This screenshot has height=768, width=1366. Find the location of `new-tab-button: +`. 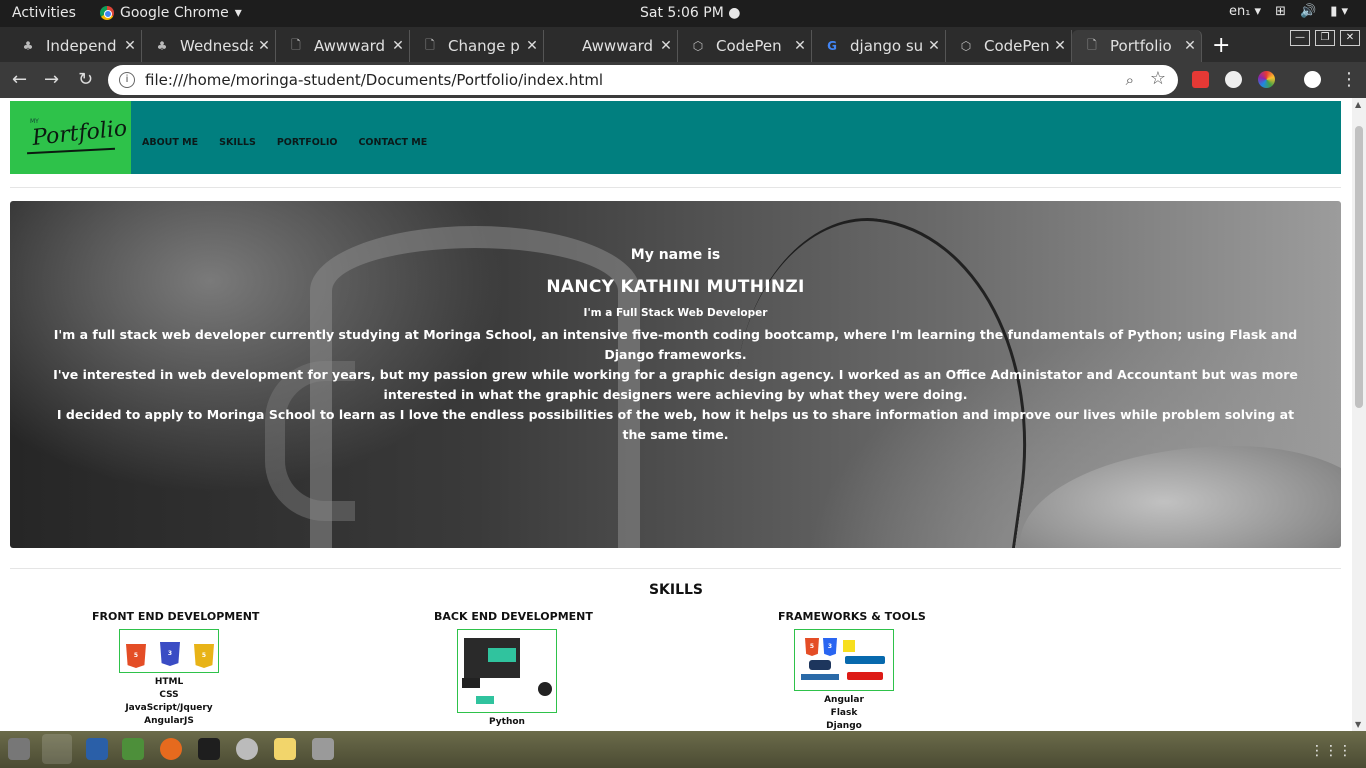

new-tab-button: + is located at coordinates (1221, 45).